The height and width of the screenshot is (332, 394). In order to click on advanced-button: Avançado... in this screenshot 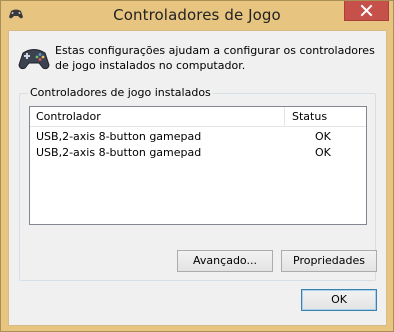, I will do `click(225, 261)`.